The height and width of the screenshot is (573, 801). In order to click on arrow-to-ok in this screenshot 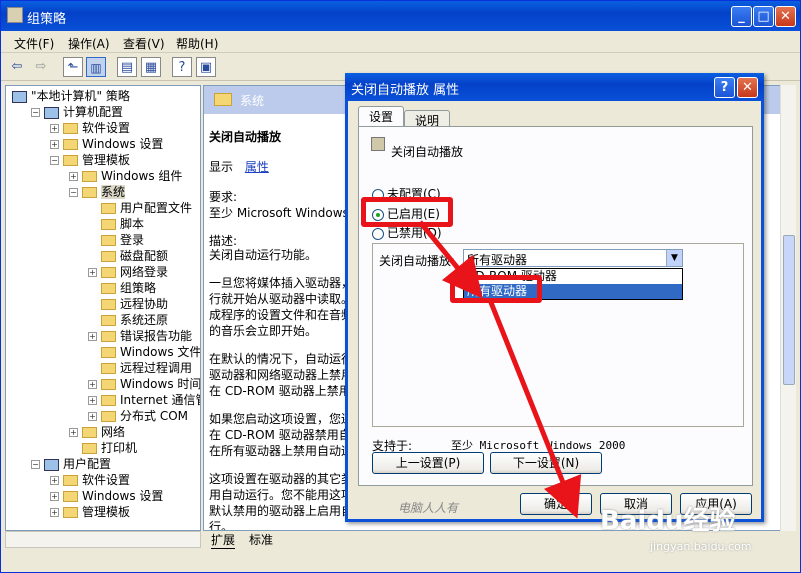, I will do `click(534, 409)`.